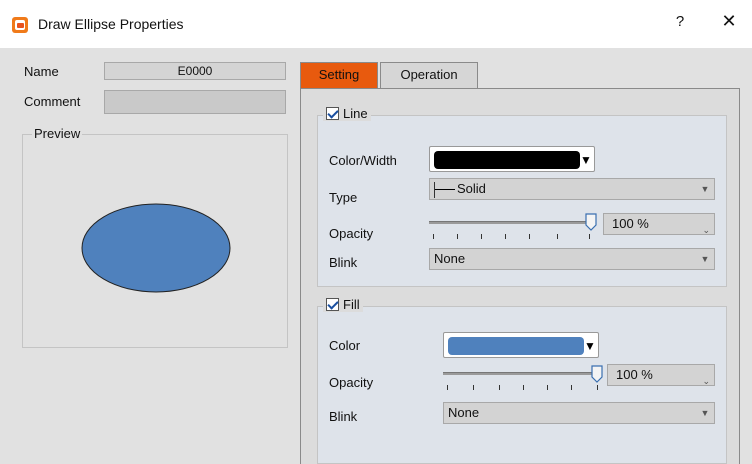  What do you see at coordinates (659, 224) in the screenshot?
I see `line-opacity-input: 100 % ⌄` at bounding box center [659, 224].